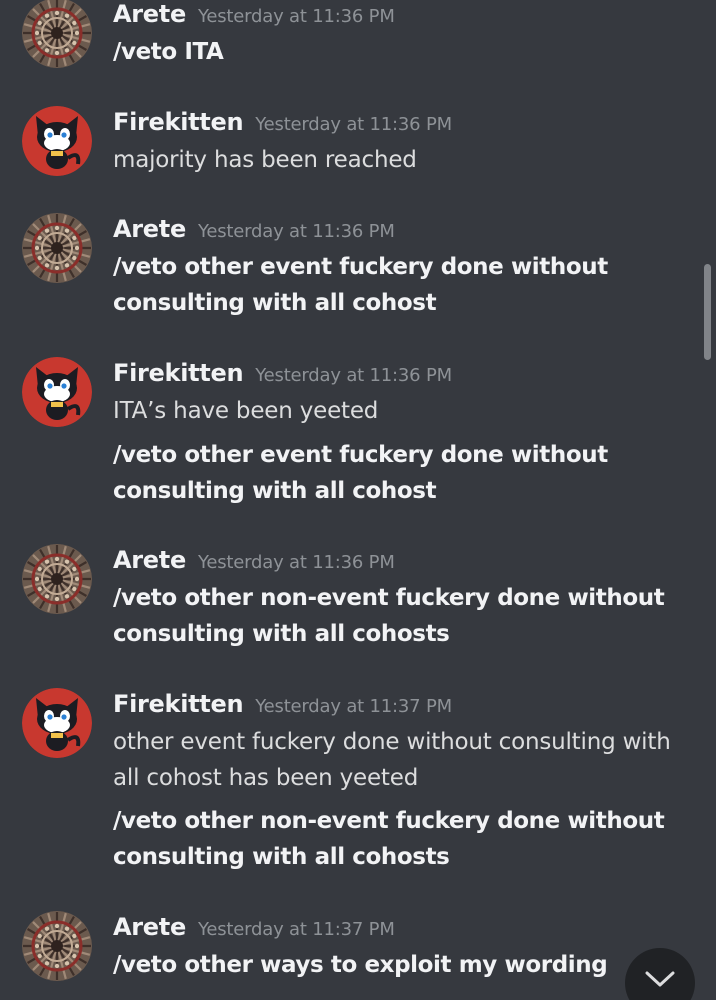 Image resolution: width=716 pixels, height=1000 pixels. Describe the element at coordinates (246, 411) in the screenshot. I see `message-text: ITA’s have been yeeted` at that location.